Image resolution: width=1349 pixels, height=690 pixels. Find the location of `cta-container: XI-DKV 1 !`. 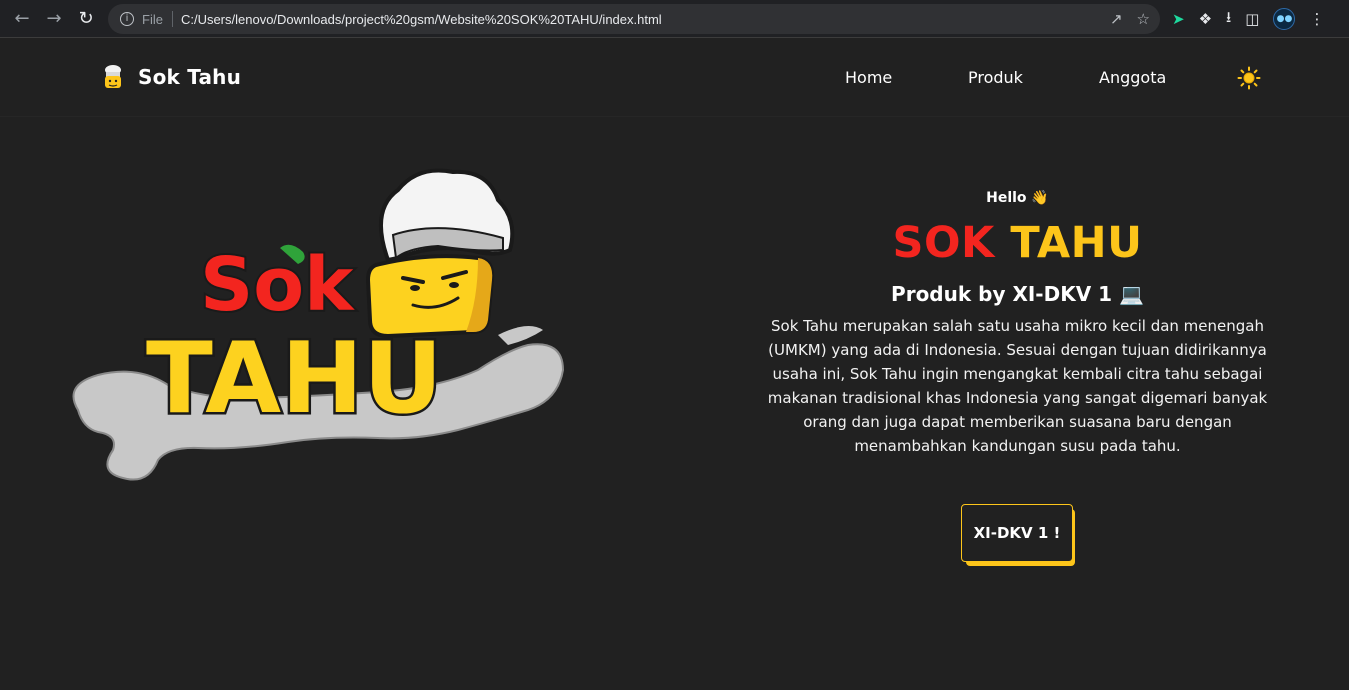

cta-container: XI-DKV 1 ! is located at coordinates (1019, 535).